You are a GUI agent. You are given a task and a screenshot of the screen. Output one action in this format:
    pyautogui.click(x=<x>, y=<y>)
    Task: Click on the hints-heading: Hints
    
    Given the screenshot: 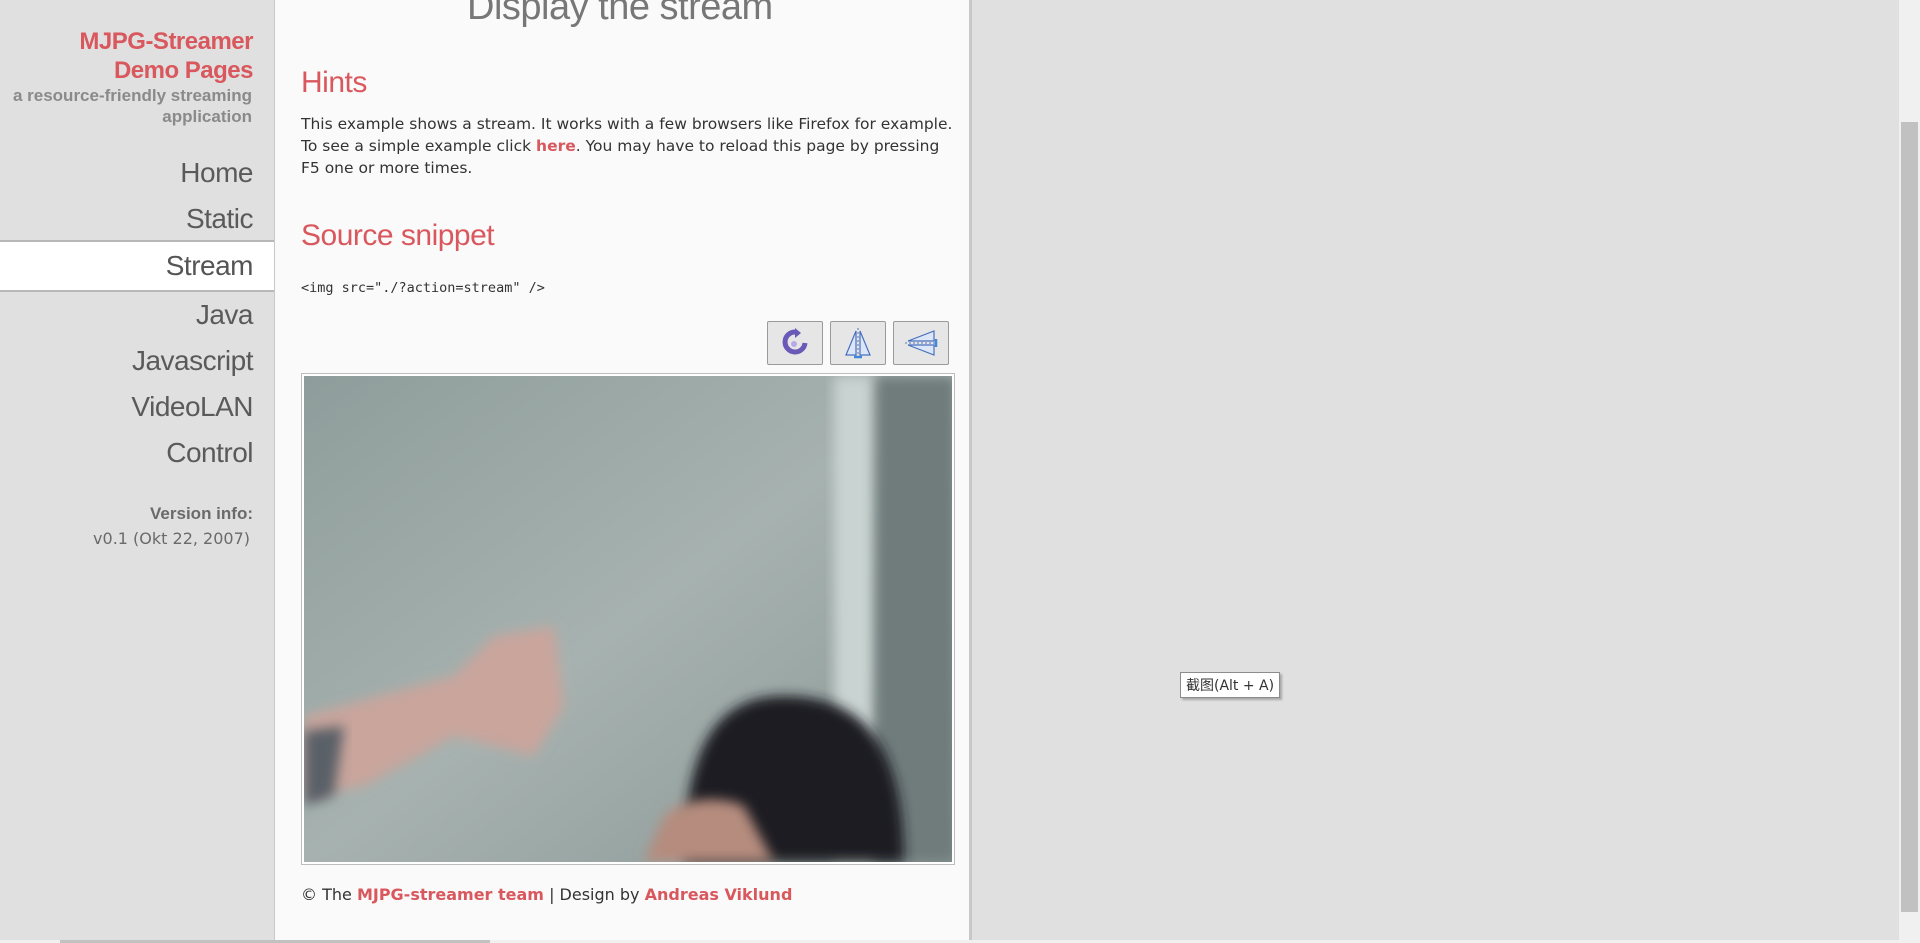 What is the action you would take?
    pyautogui.click(x=334, y=82)
    